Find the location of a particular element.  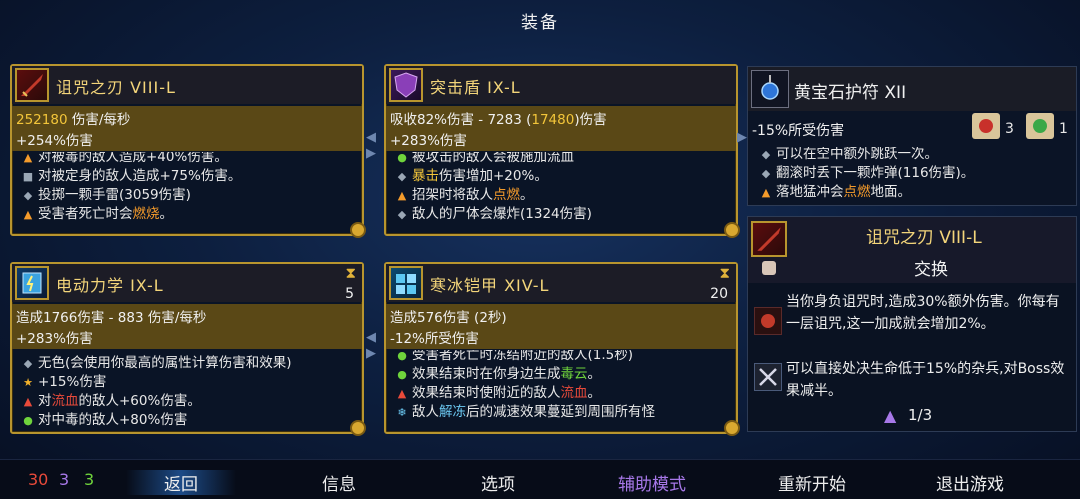

absorb-text: 吸收82%伤害 - 7283 ( is located at coordinates (461, 120).